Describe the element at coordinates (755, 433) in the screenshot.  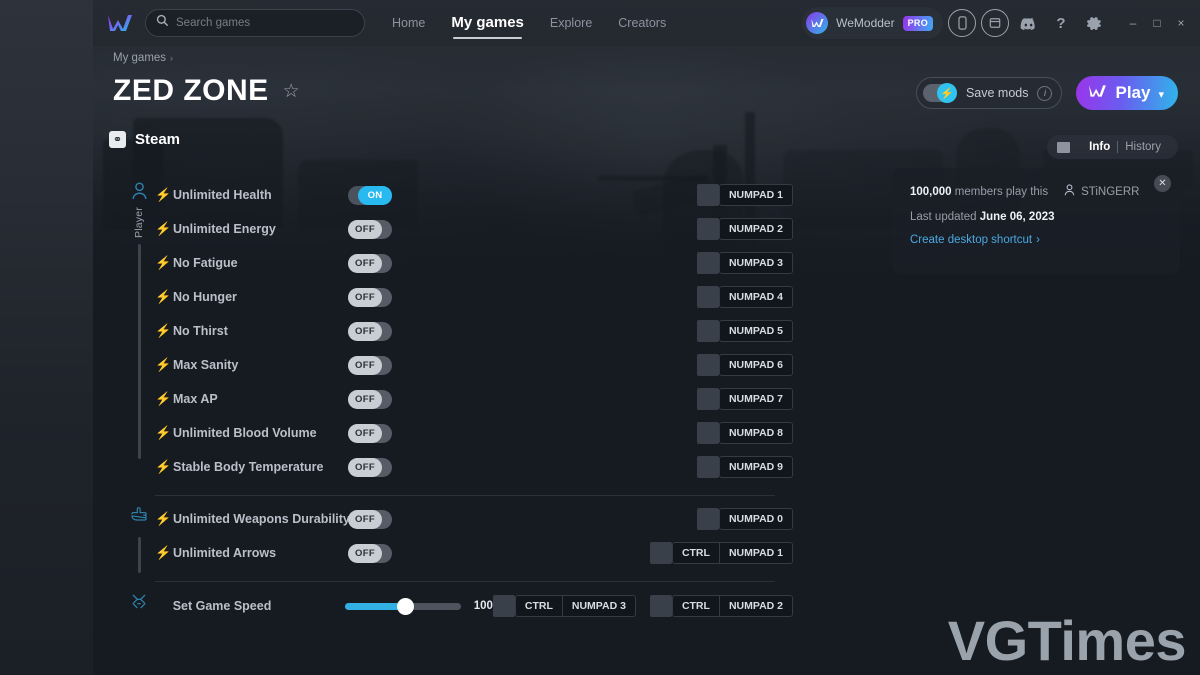
I see `hotkey-group: NUMPAD 8` at that location.